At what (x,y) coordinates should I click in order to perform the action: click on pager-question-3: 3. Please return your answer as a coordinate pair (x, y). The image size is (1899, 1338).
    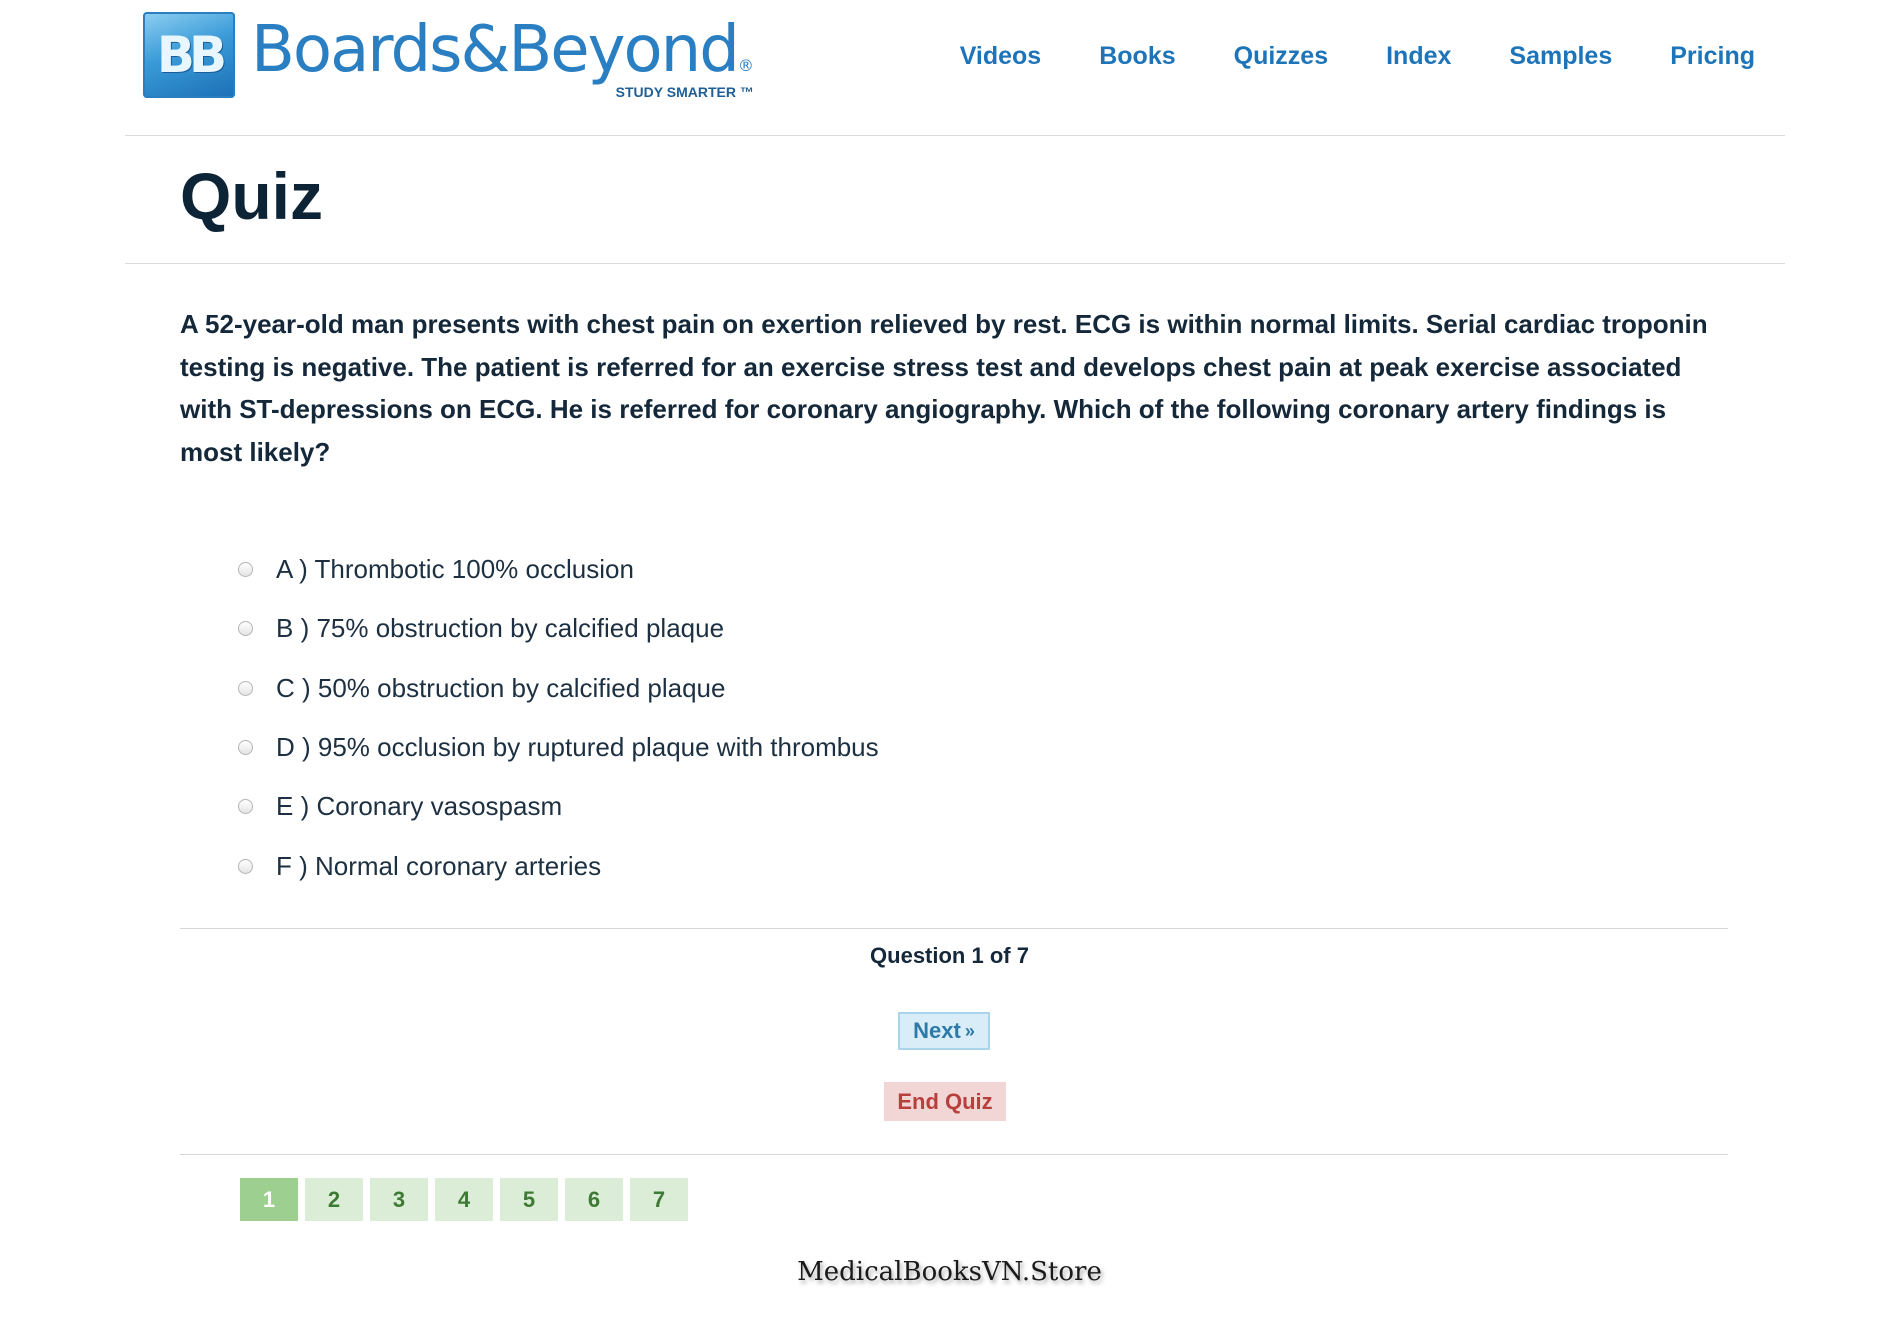
    Looking at the image, I should click on (399, 1199).